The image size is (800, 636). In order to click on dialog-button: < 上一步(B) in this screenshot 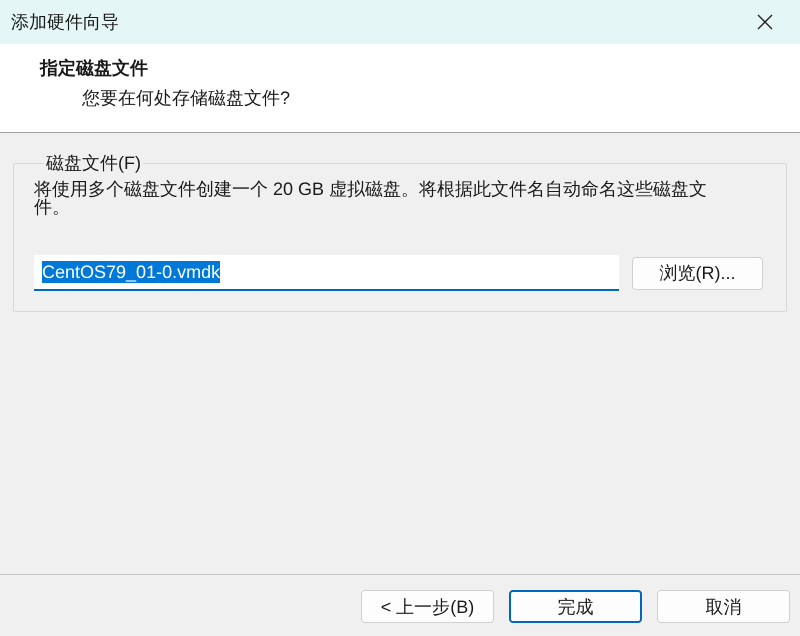, I will do `click(427, 606)`.